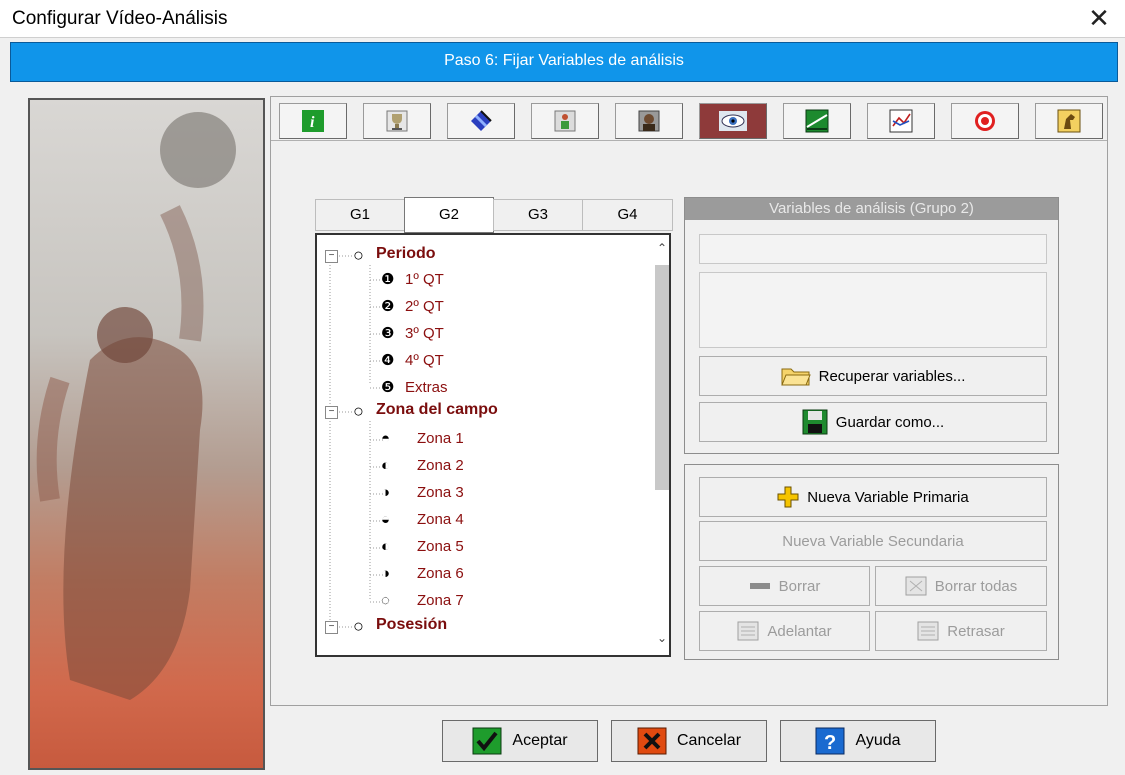  I want to click on window-title: Configurar Vídeo-Análisis, so click(120, 18).